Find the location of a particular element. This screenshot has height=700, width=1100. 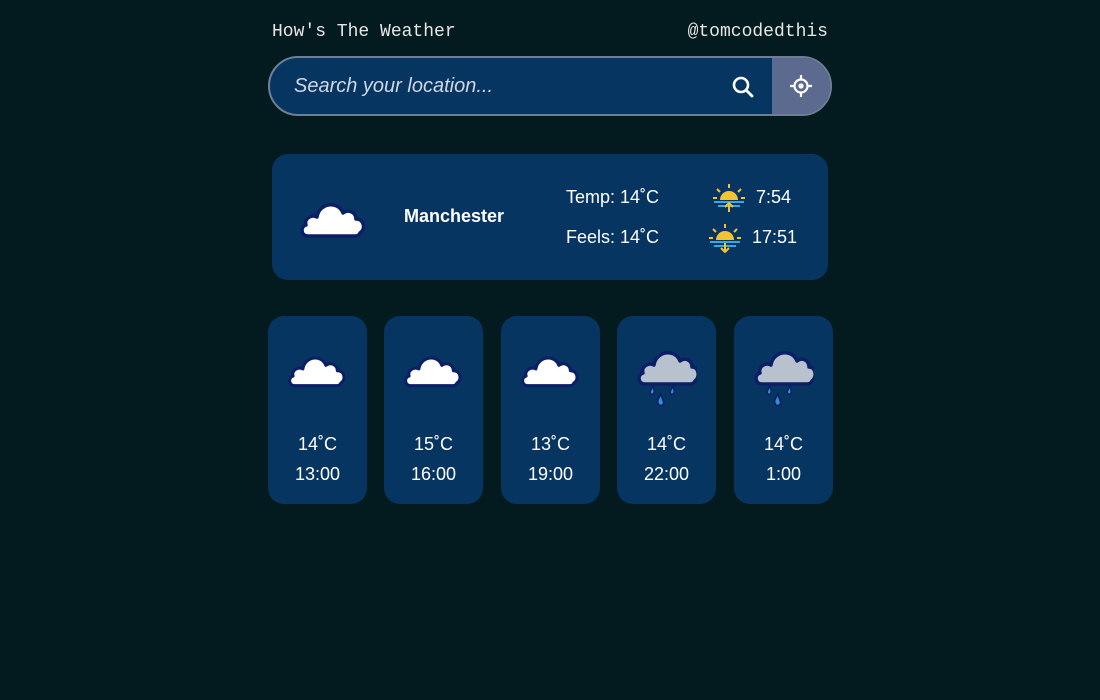

app-title: How's The Weather is located at coordinates (364, 32).